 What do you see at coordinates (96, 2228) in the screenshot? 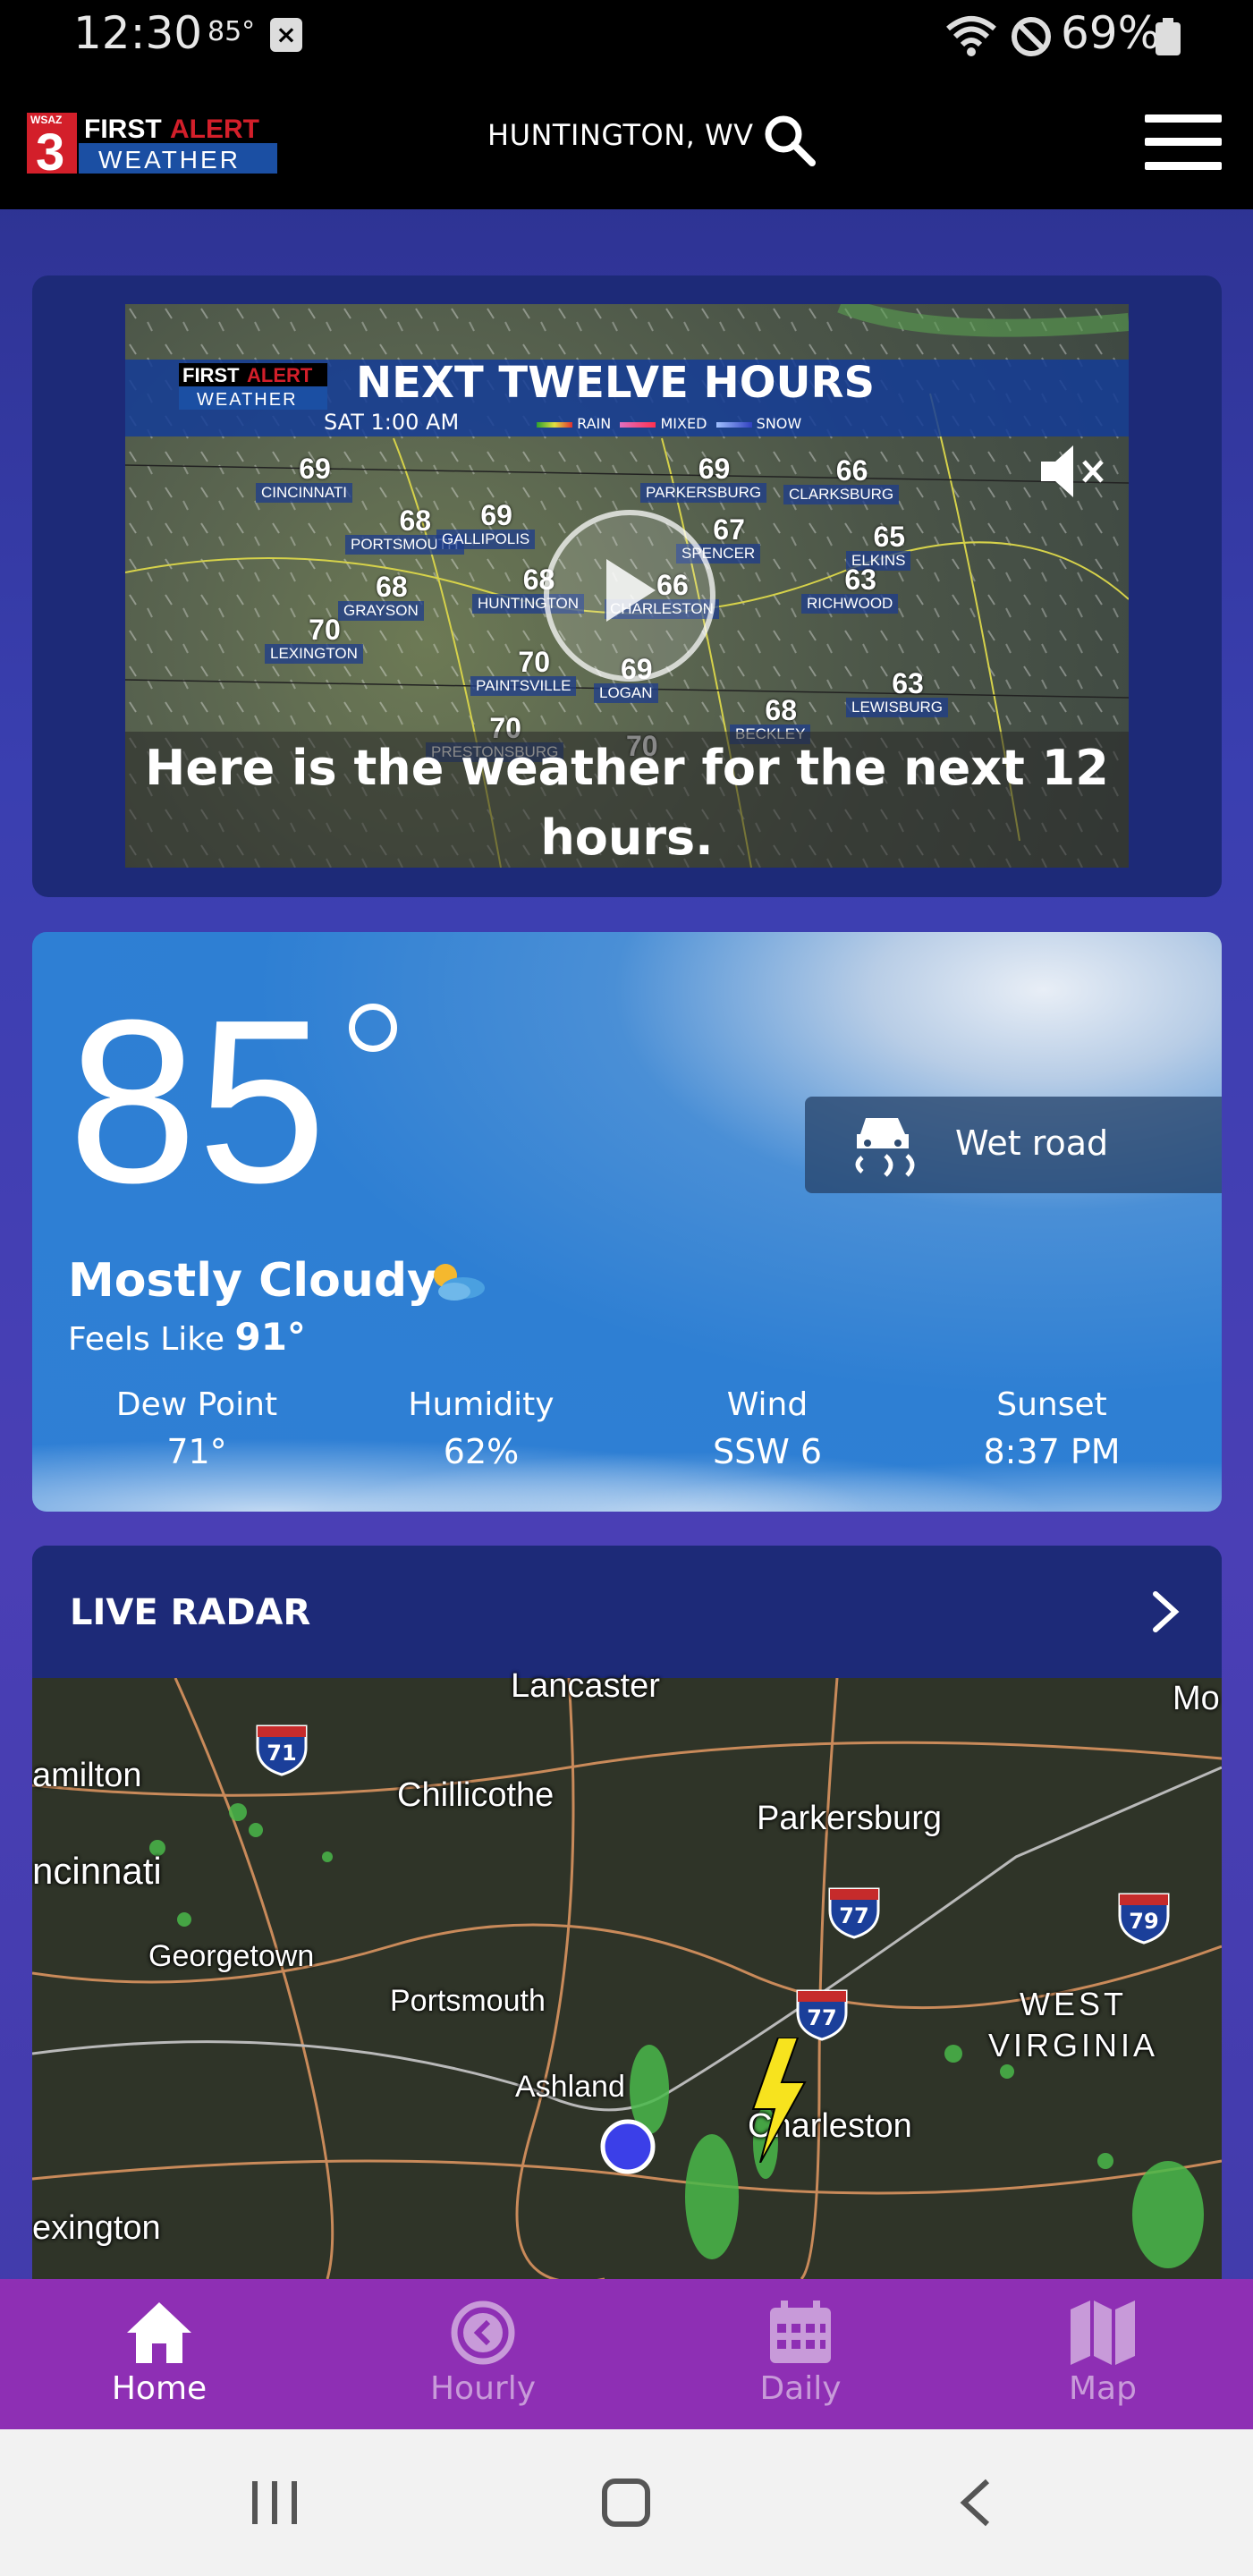
I see `map-place-lexington: exington` at bounding box center [96, 2228].